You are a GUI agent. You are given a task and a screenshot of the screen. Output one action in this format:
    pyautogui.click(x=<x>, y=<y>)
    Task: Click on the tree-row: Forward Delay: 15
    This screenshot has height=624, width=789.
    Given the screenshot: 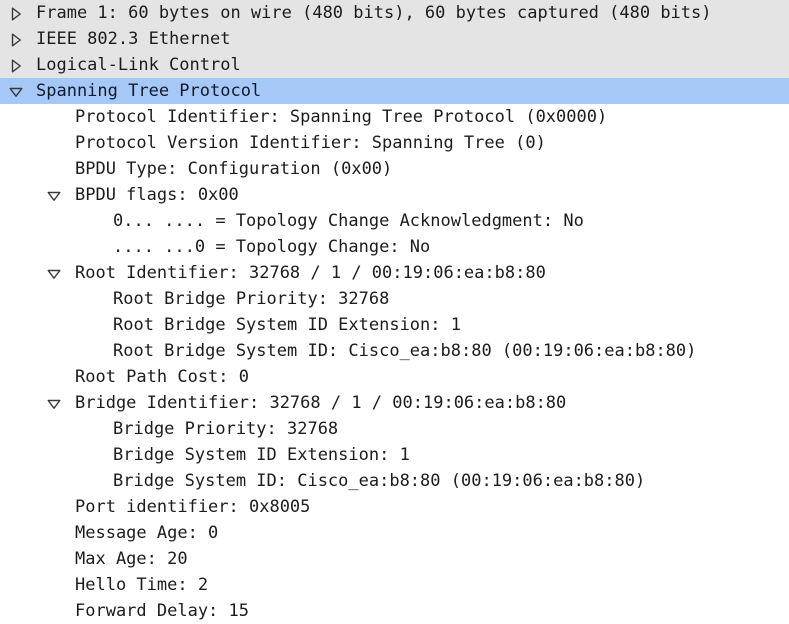 What is the action you would take?
    pyautogui.click(x=394, y=611)
    